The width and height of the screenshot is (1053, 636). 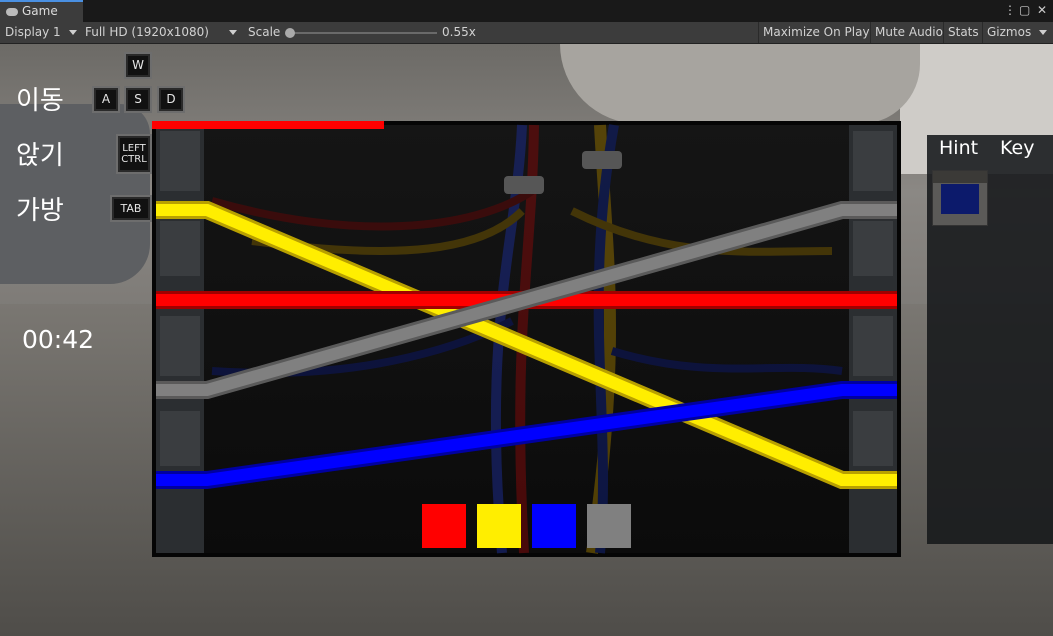 I want to click on hint-tab: Hint, so click(x=958, y=148).